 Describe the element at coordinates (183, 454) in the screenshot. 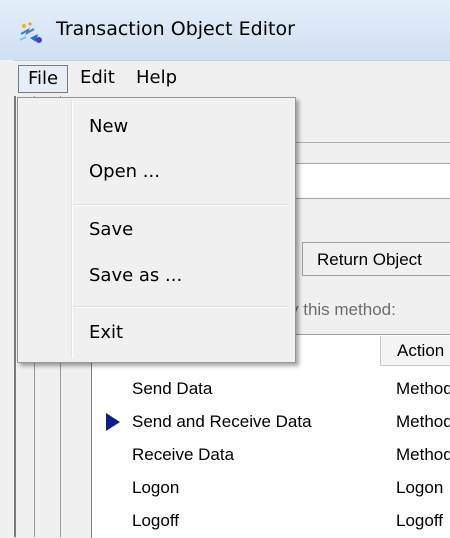

I see `list-item-name: Receive Data` at that location.